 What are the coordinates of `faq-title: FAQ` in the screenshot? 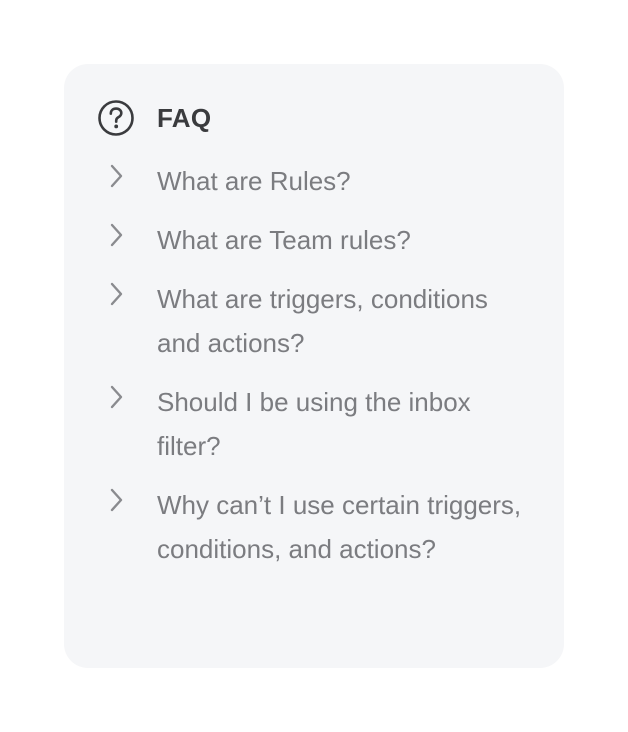 It's located at (184, 118).